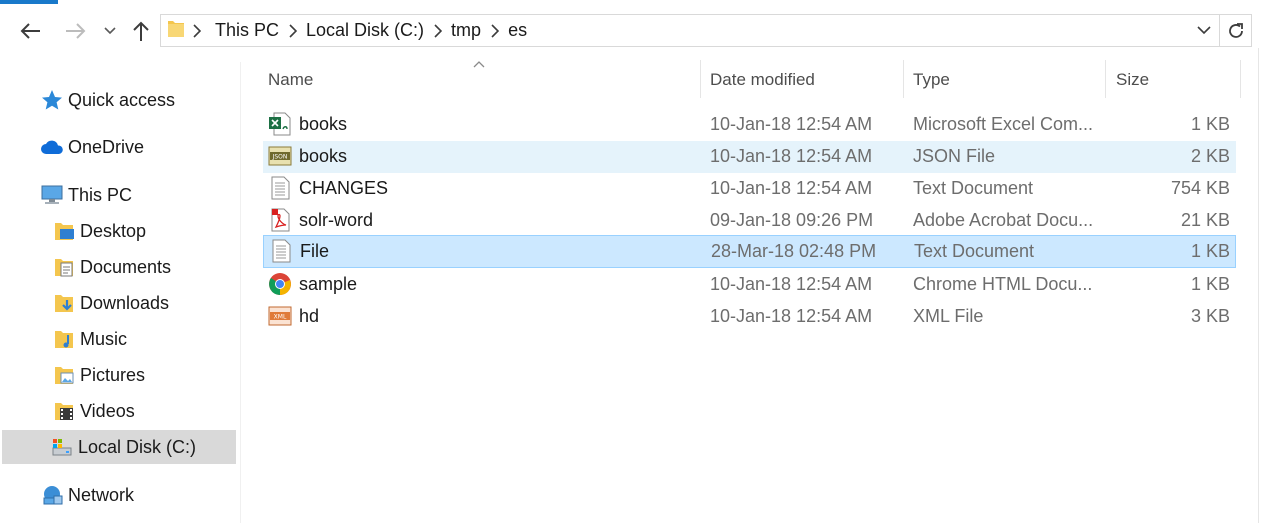 This screenshot has height=523, width=1264. Describe the element at coordinates (137, 446) in the screenshot. I see `sidebar-item-label: Local Disk (C:)` at that location.